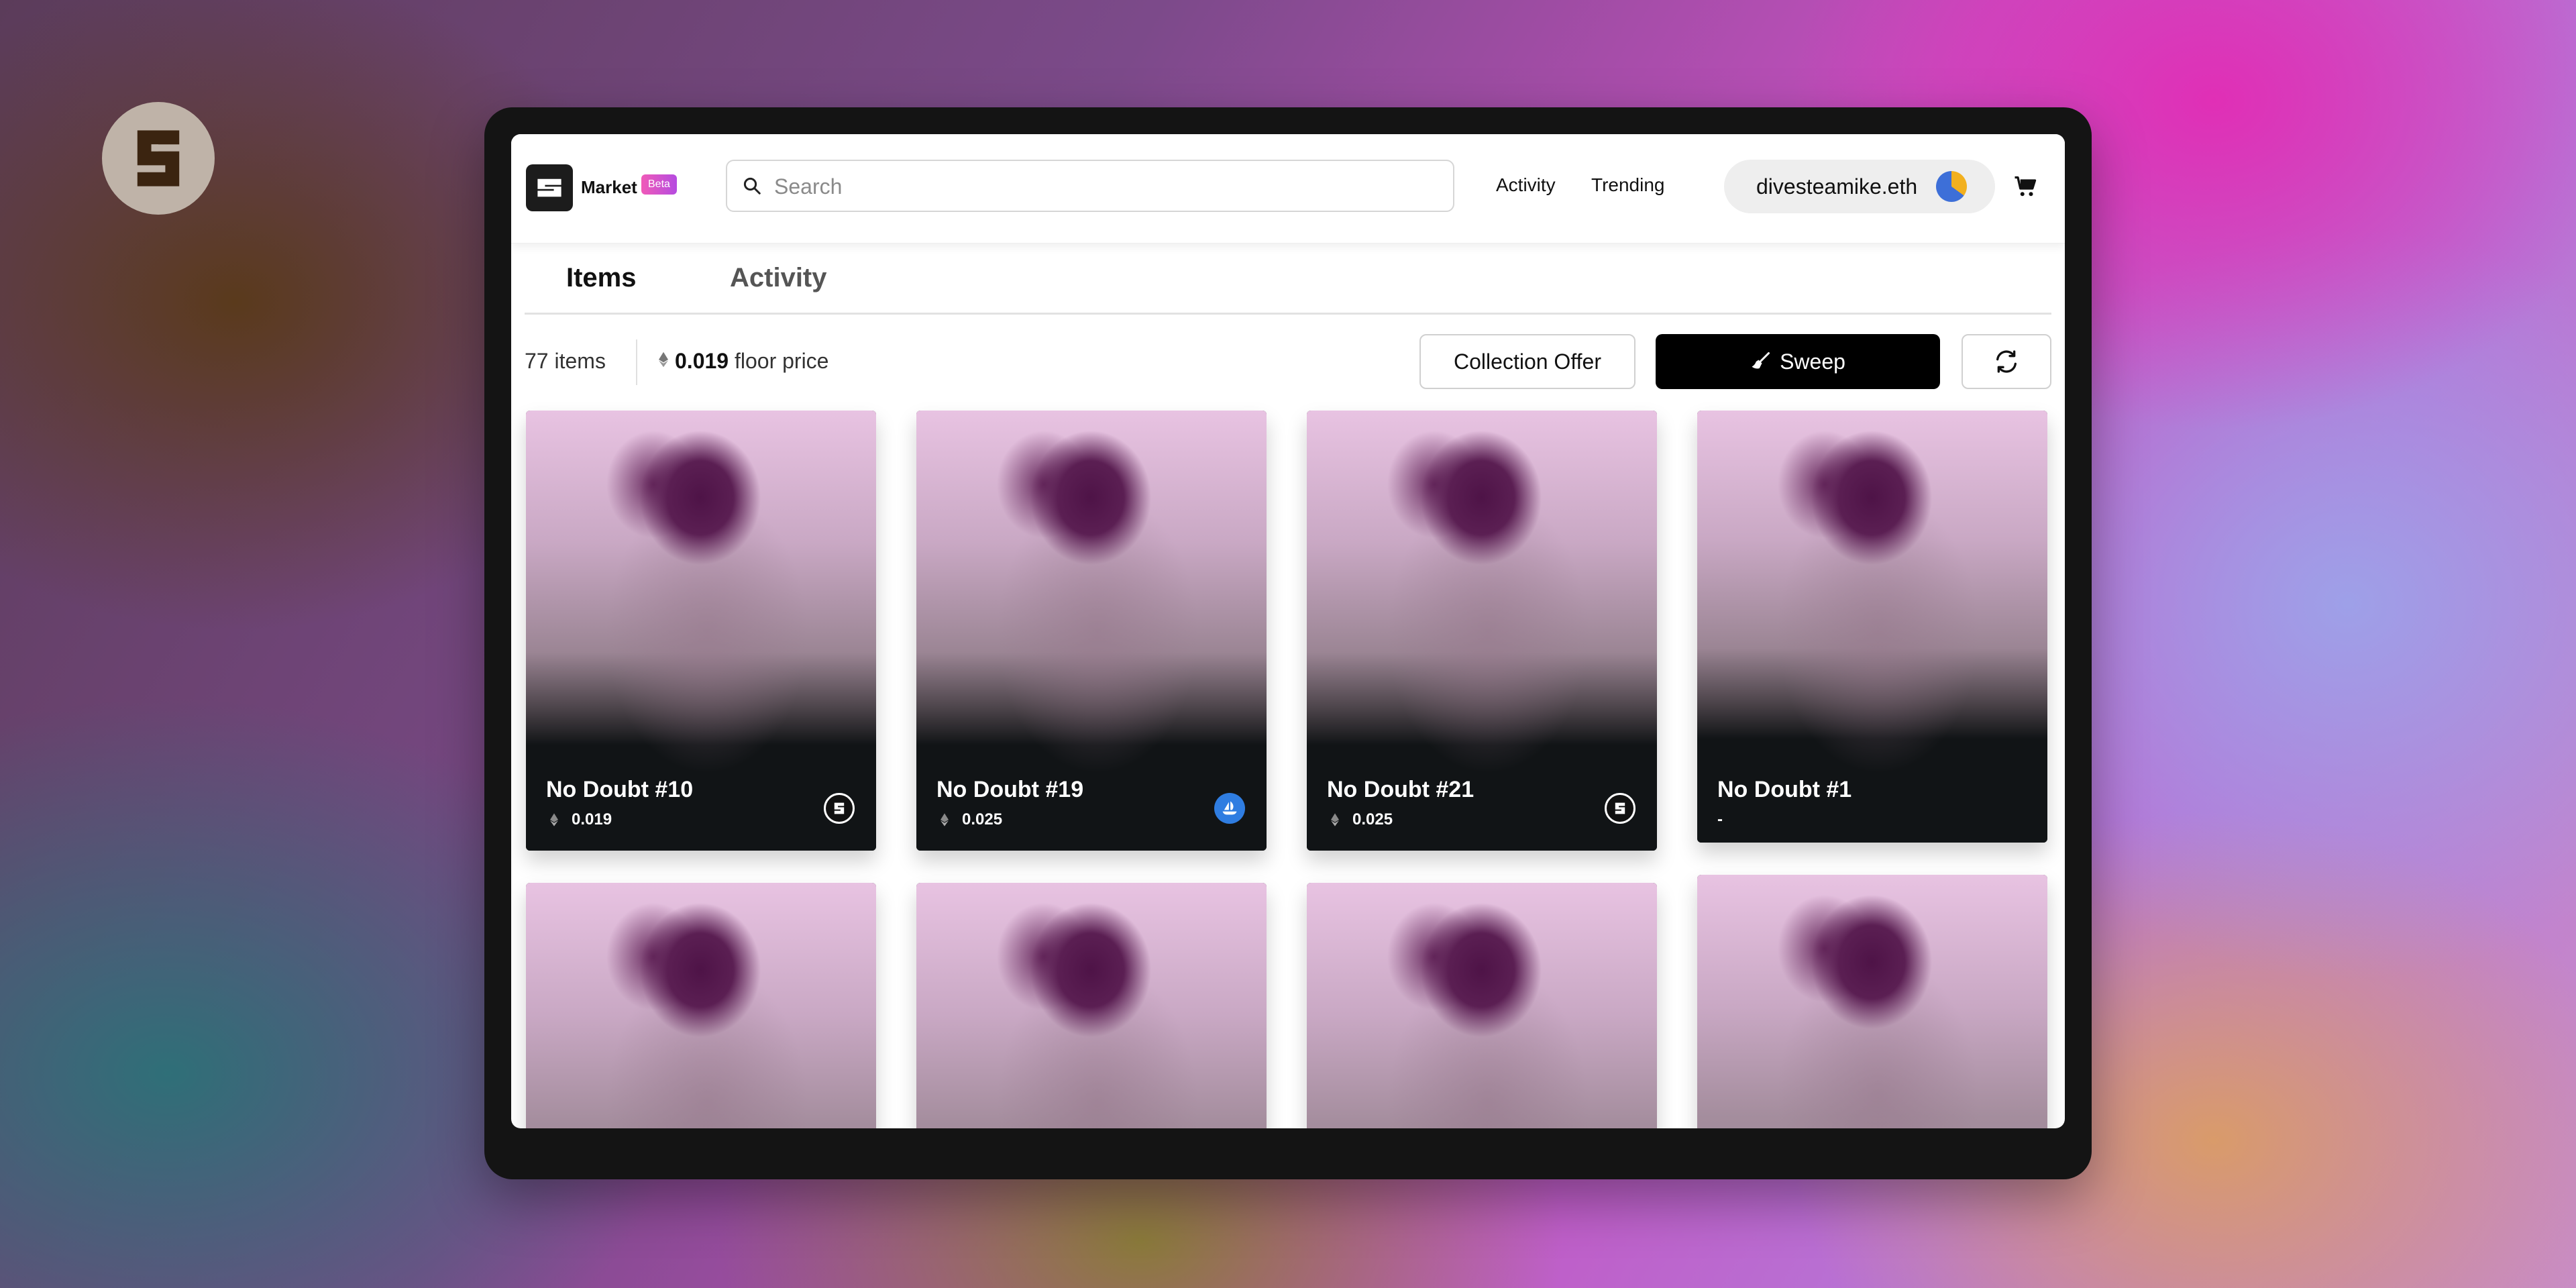 This screenshot has height=1288, width=2576. I want to click on nft-title: No Doubt #19, so click(1010, 789).